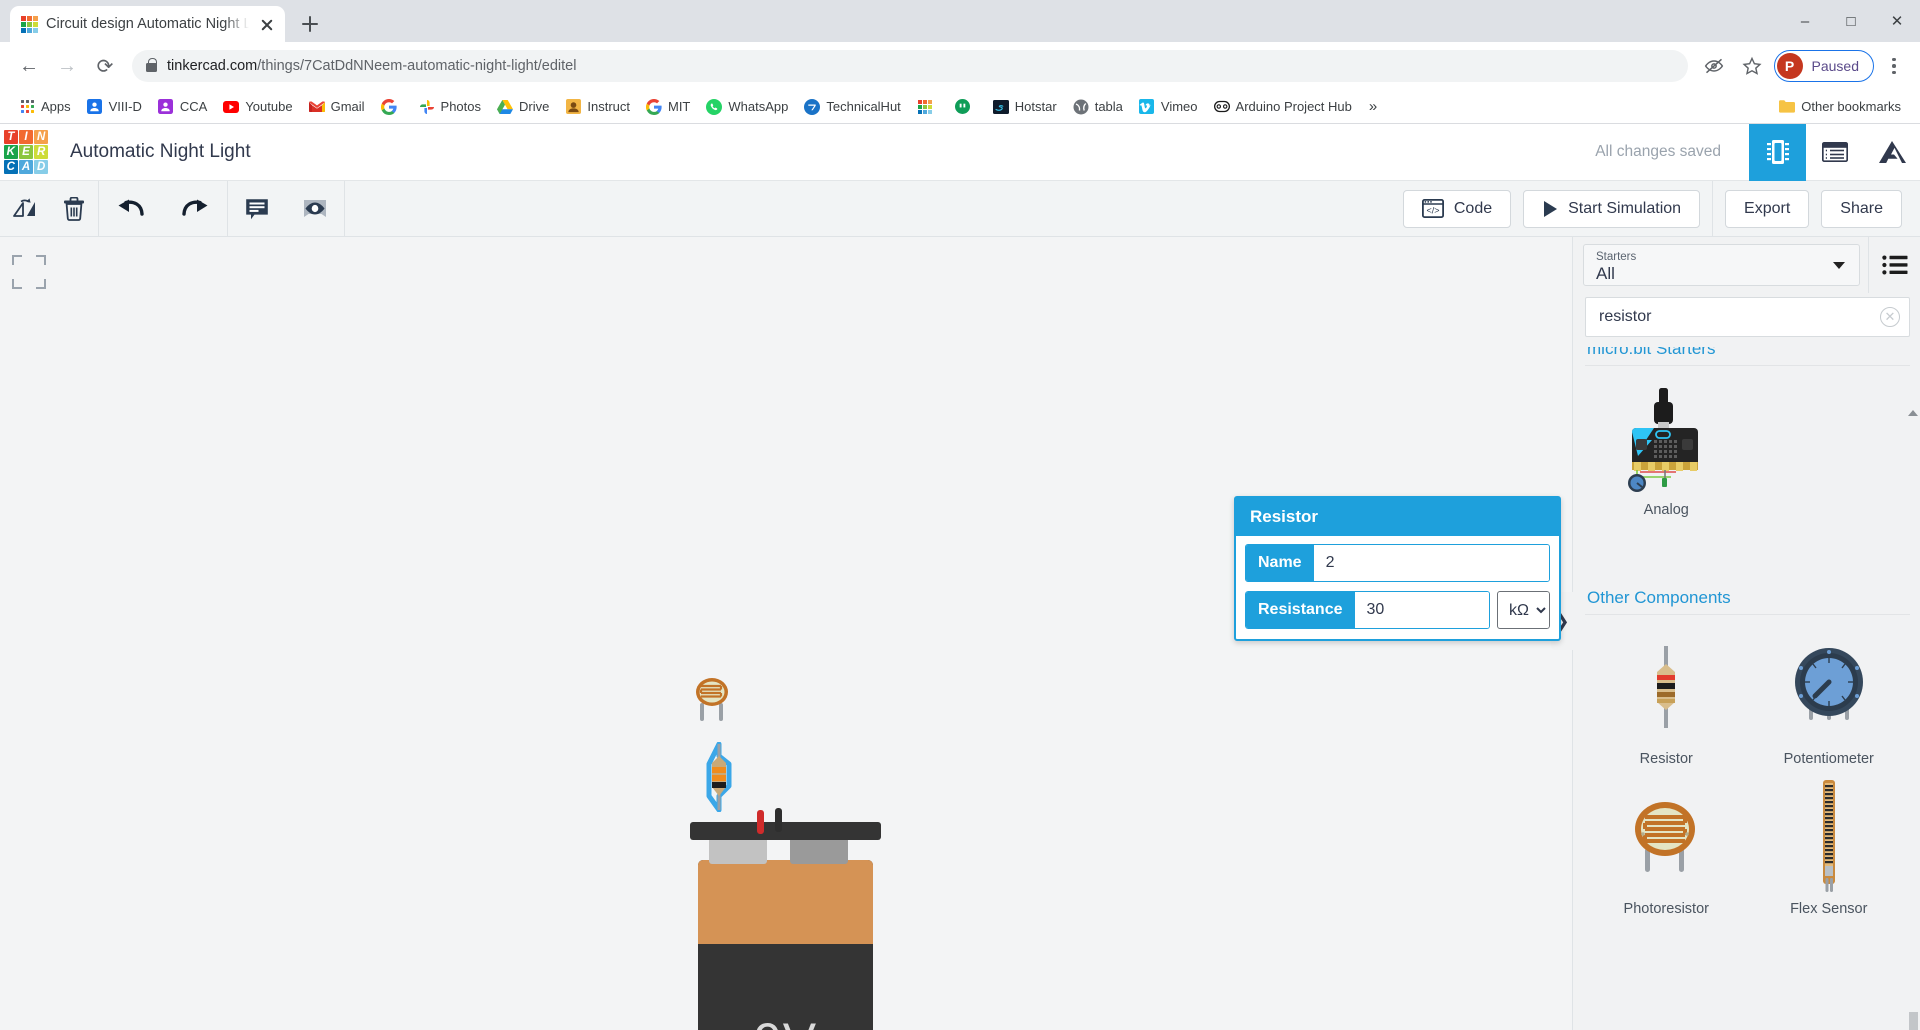 The width and height of the screenshot is (1920, 1030). Describe the element at coordinates (963, 107) in the screenshot. I see `hangouts-icon` at that location.